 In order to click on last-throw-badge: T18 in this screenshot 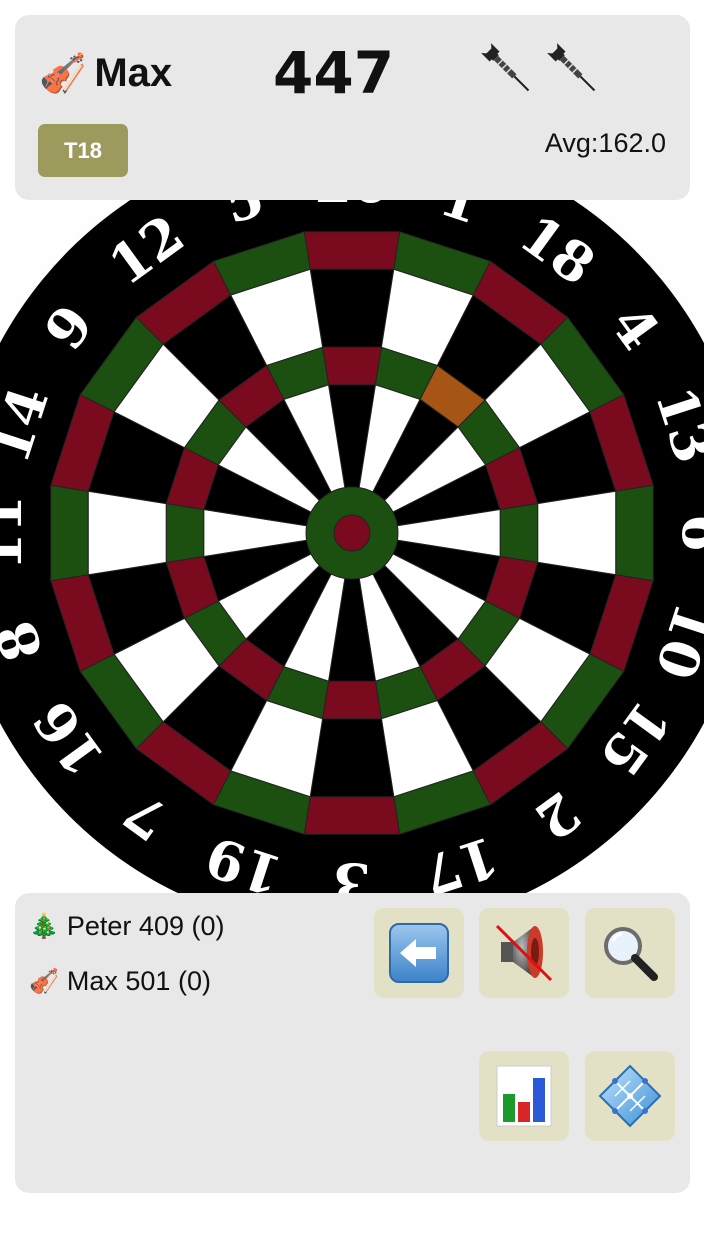, I will do `click(83, 150)`.